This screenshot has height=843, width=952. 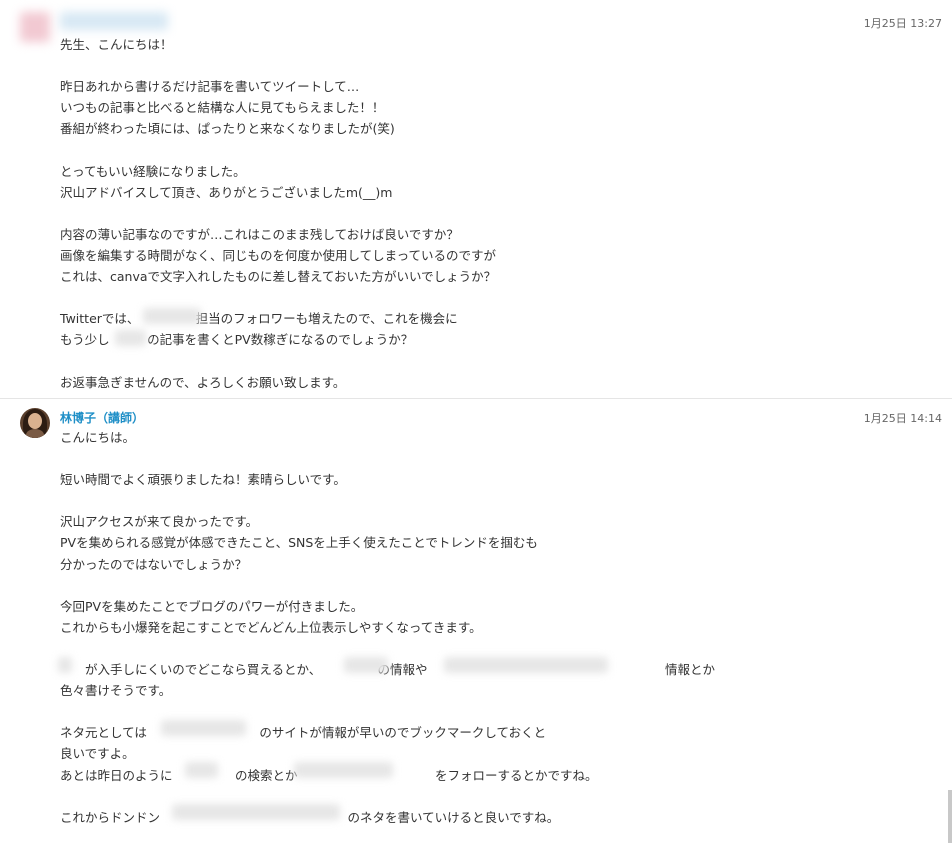 I want to click on instructor-avatar, so click(x=35, y=423).